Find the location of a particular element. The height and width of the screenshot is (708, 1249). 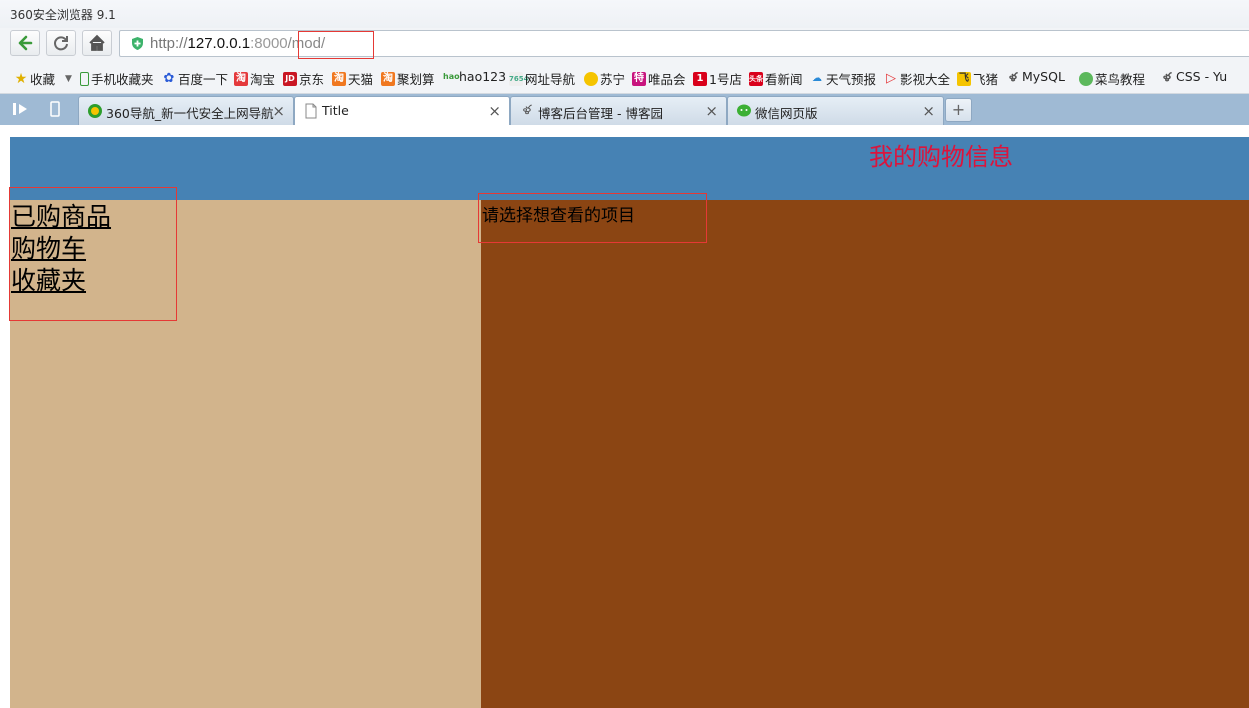

shield-icon is located at coordinates (137, 43).